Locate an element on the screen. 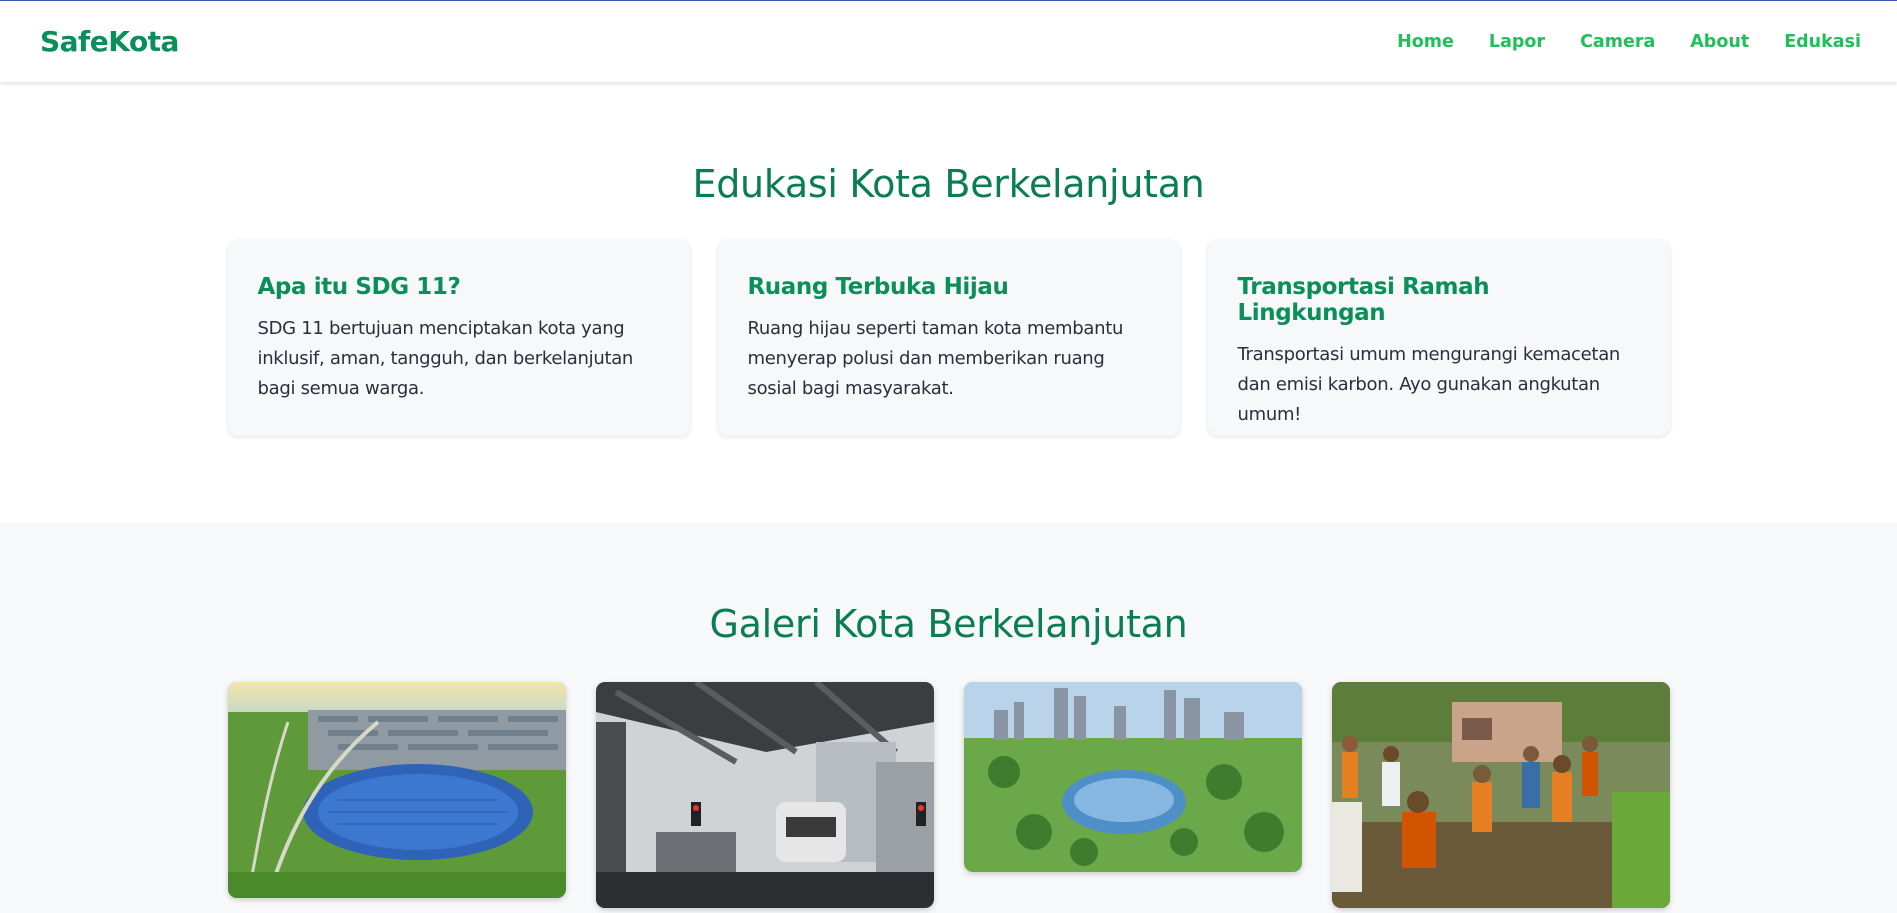 The height and width of the screenshot is (913, 1897). card-title: Apa itu SDG 11? is located at coordinates (359, 287).